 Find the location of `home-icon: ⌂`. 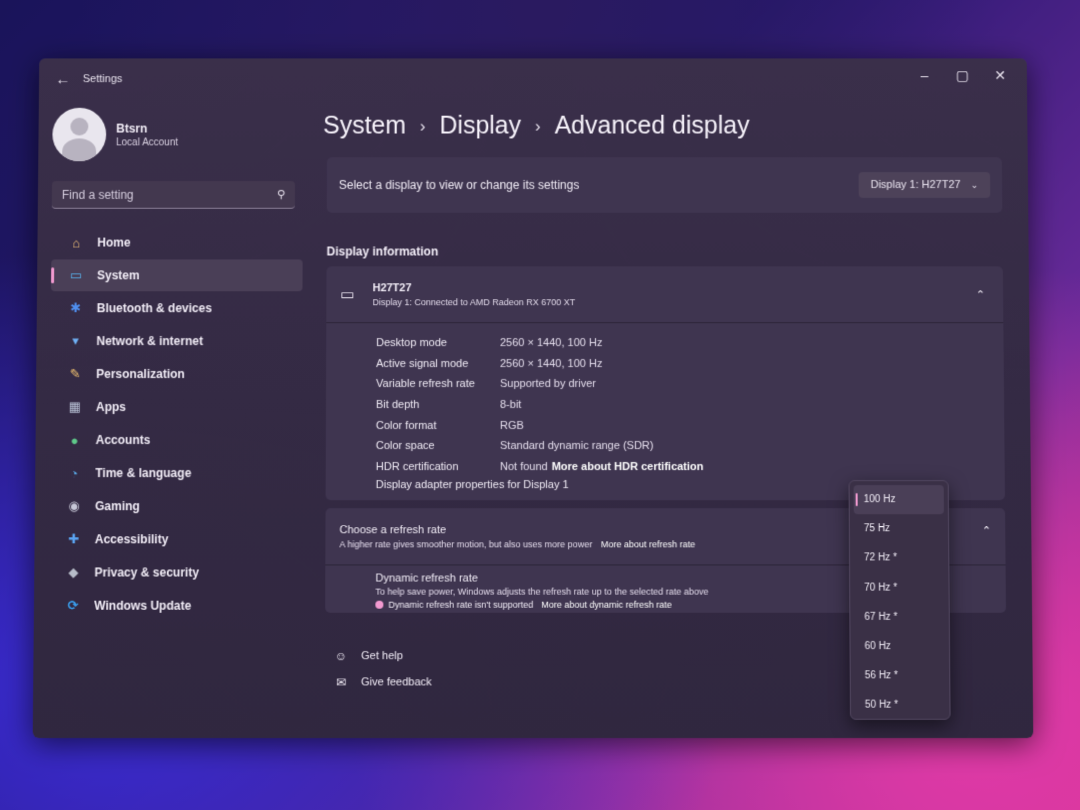

home-icon: ⌂ is located at coordinates (76, 243).